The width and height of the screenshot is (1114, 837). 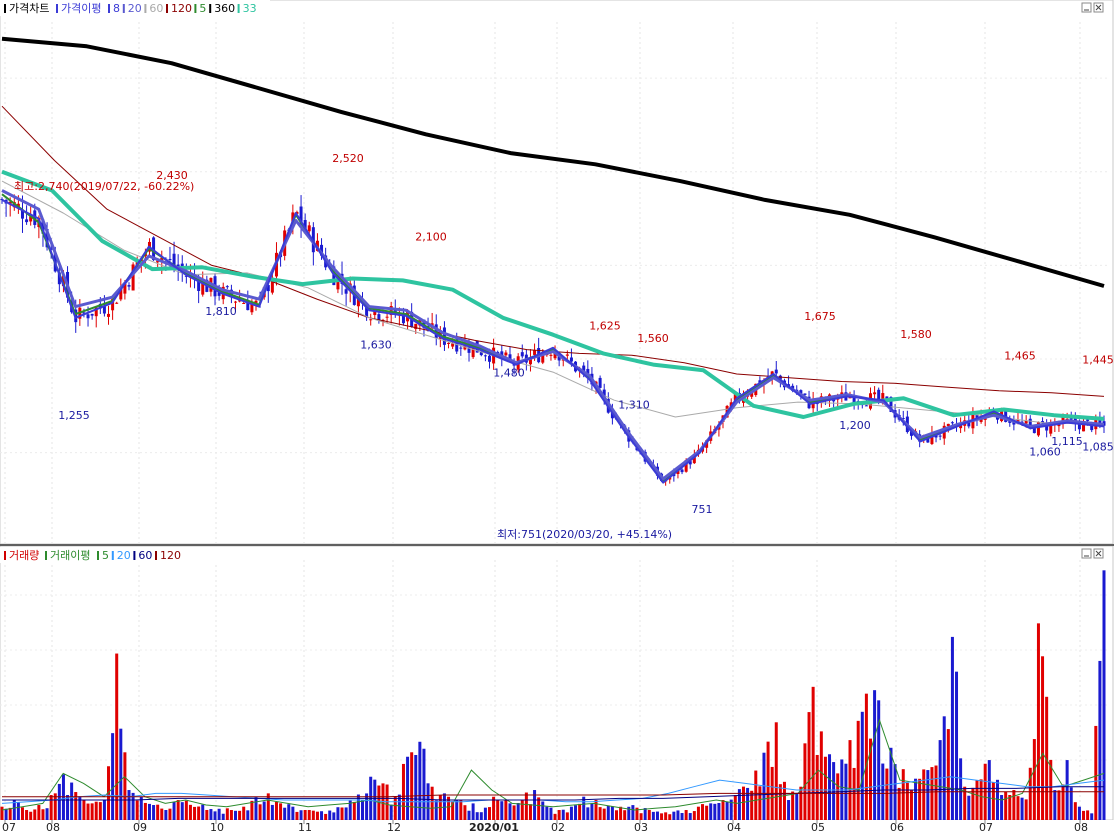 What do you see at coordinates (250, 8) in the screenshot?
I see `legend-item: 33` at bounding box center [250, 8].